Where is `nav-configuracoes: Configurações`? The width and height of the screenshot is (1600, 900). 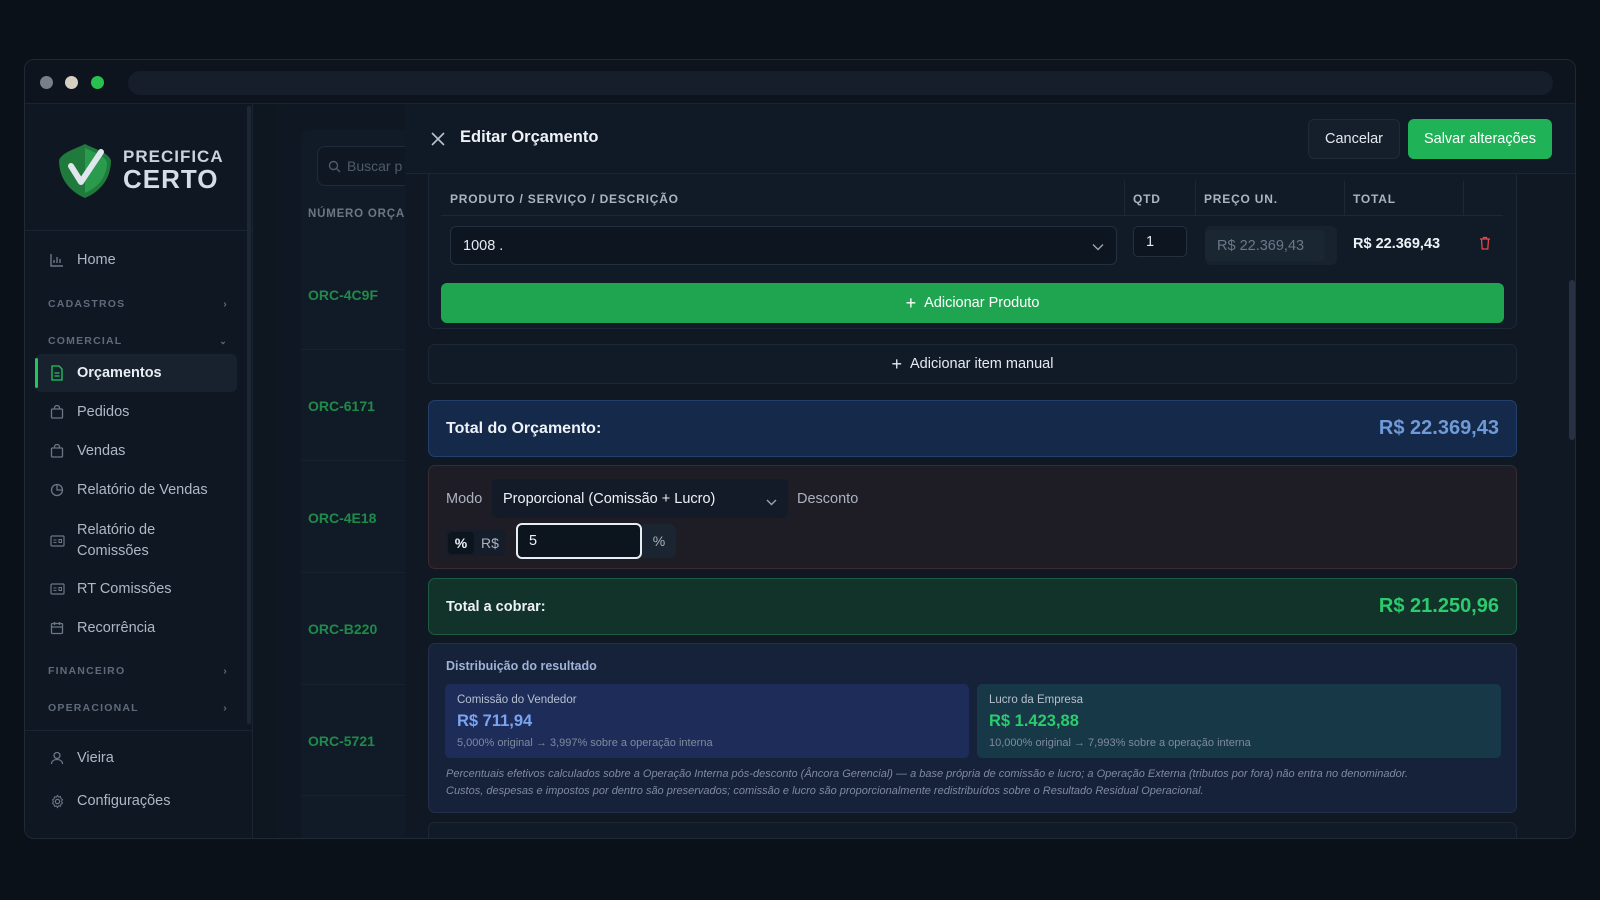 nav-configuracoes: Configurações is located at coordinates (136, 801).